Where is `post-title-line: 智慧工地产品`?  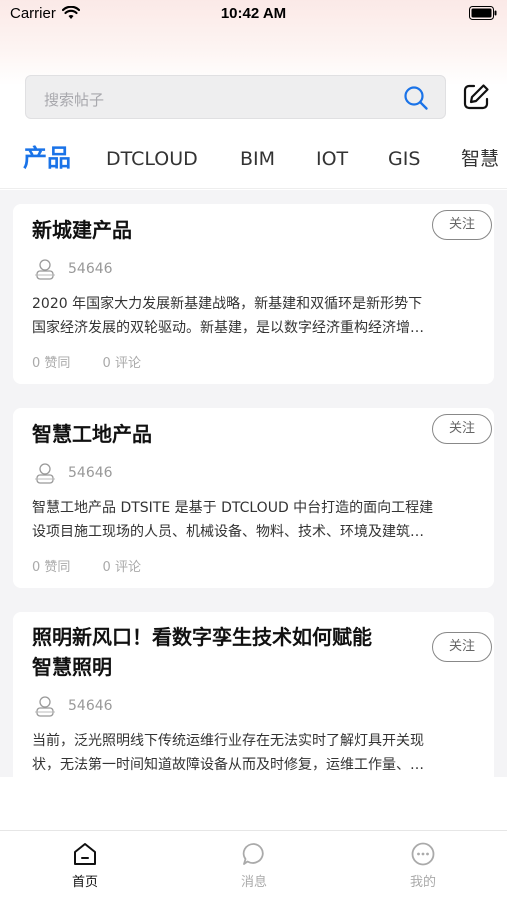
post-title-line: 智慧工地产品 is located at coordinates (92, 434).